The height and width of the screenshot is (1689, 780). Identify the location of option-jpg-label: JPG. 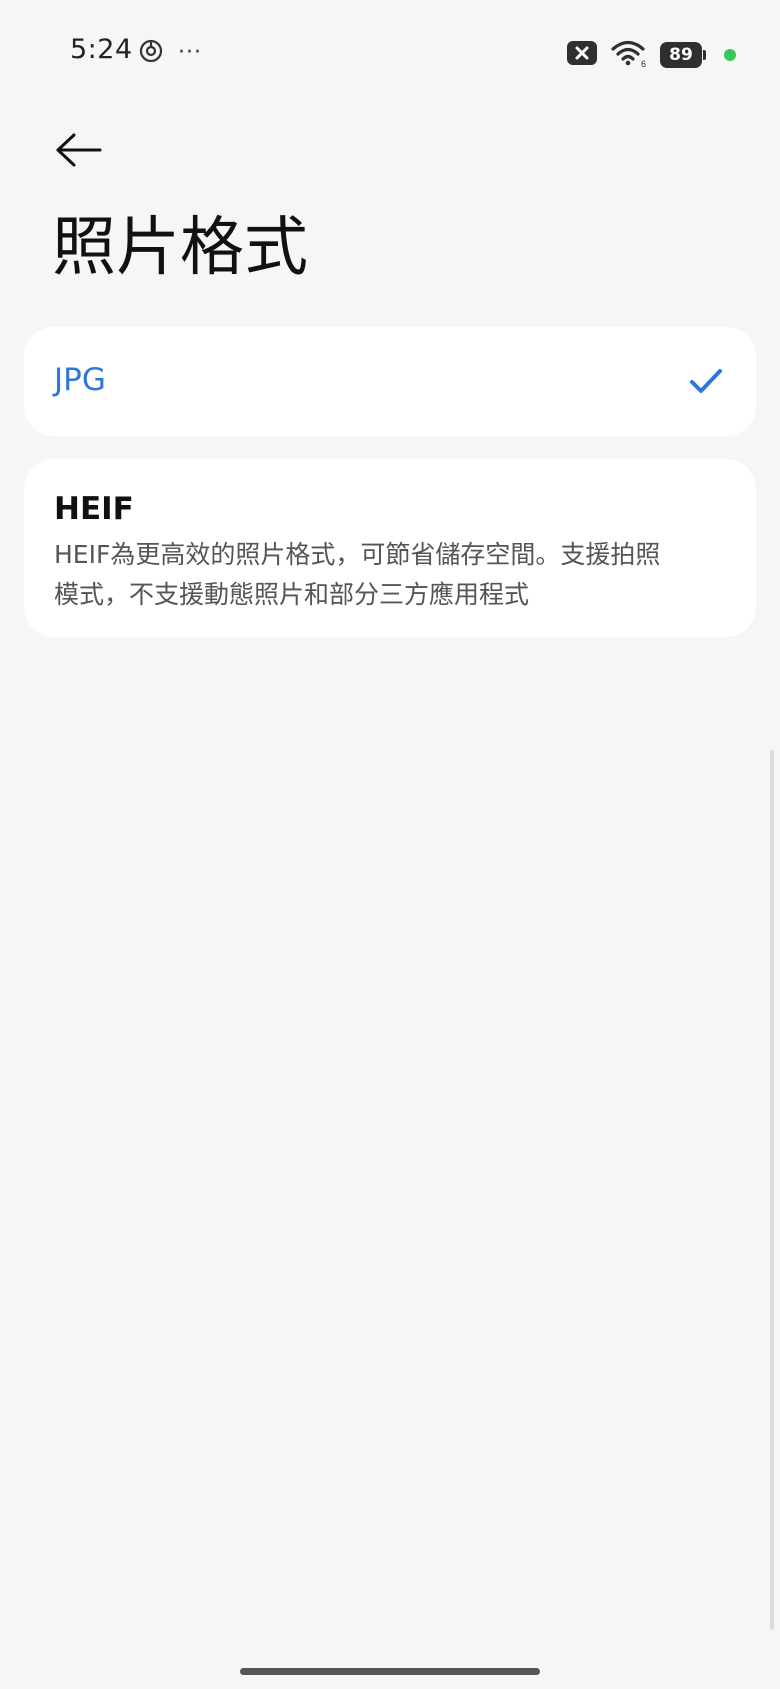
(80, 380).